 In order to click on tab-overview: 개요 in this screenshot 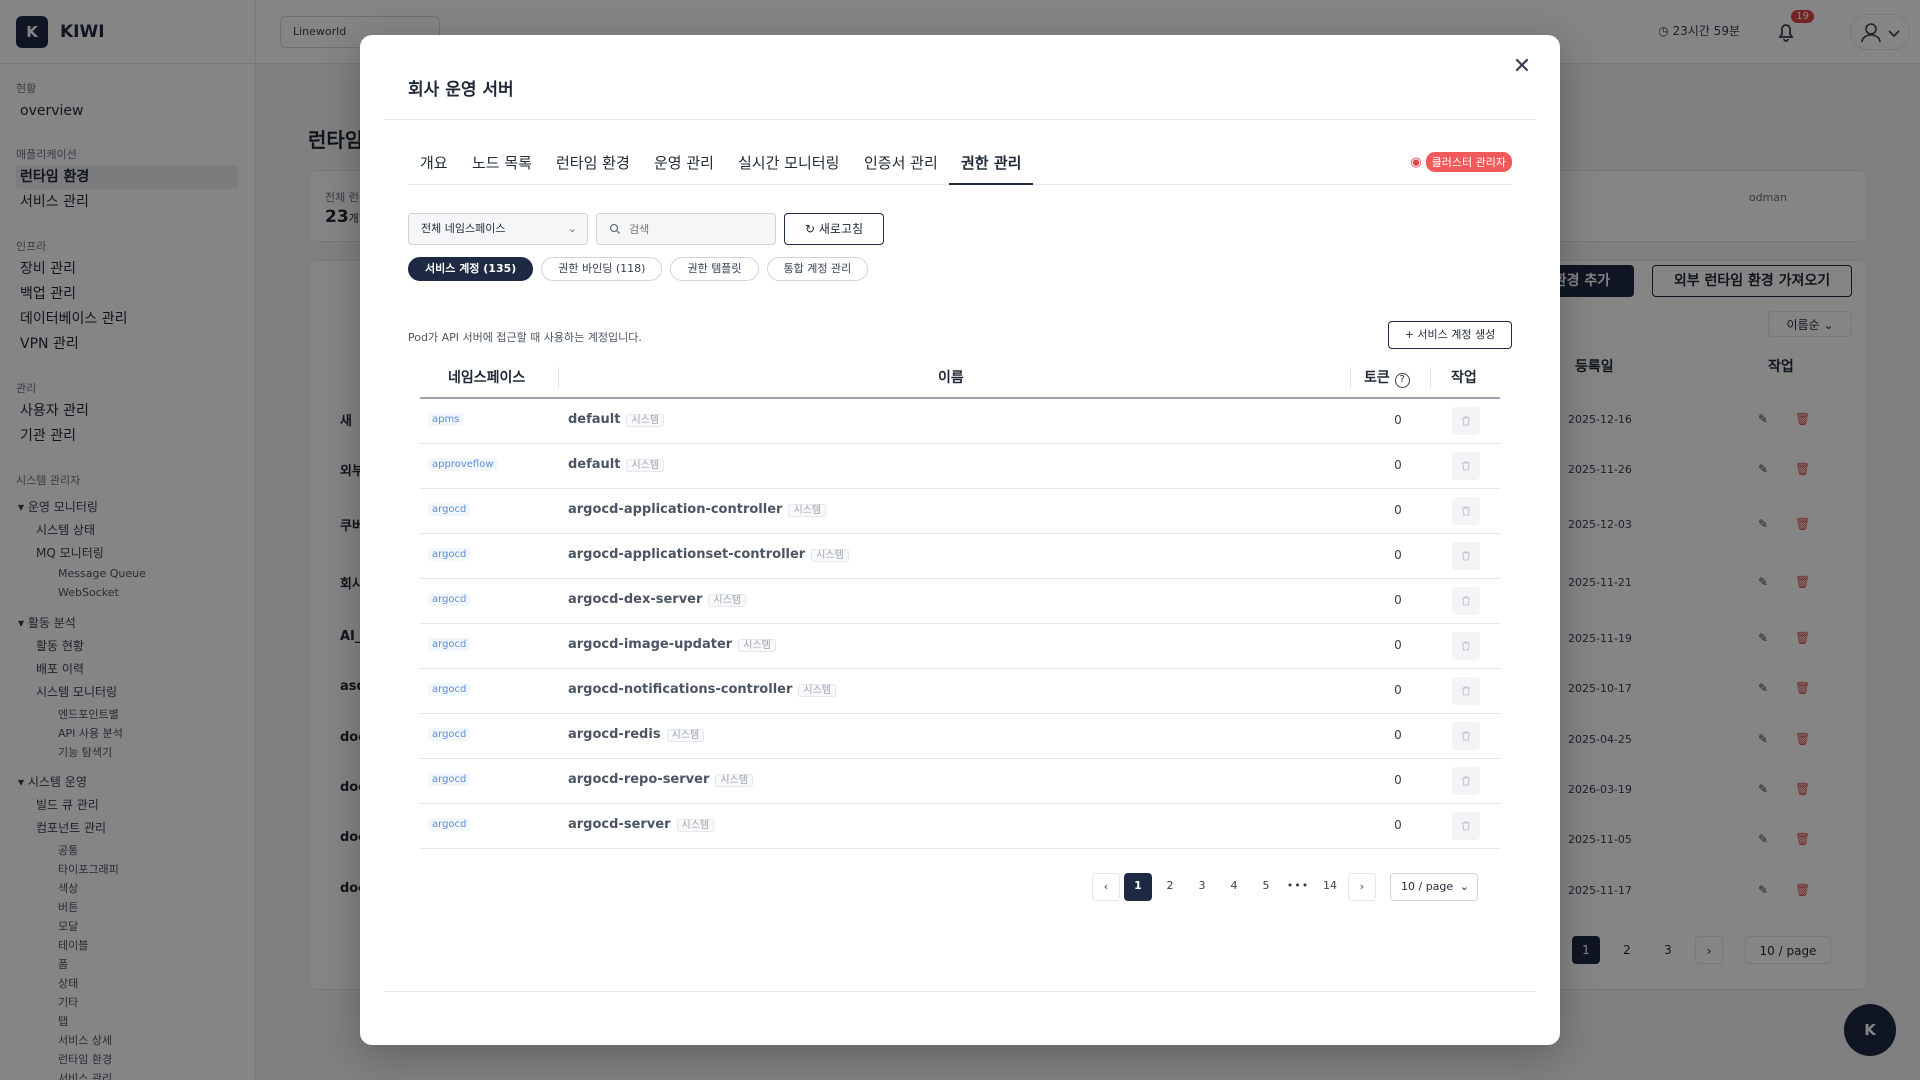, I will do `click(434, 168)`.